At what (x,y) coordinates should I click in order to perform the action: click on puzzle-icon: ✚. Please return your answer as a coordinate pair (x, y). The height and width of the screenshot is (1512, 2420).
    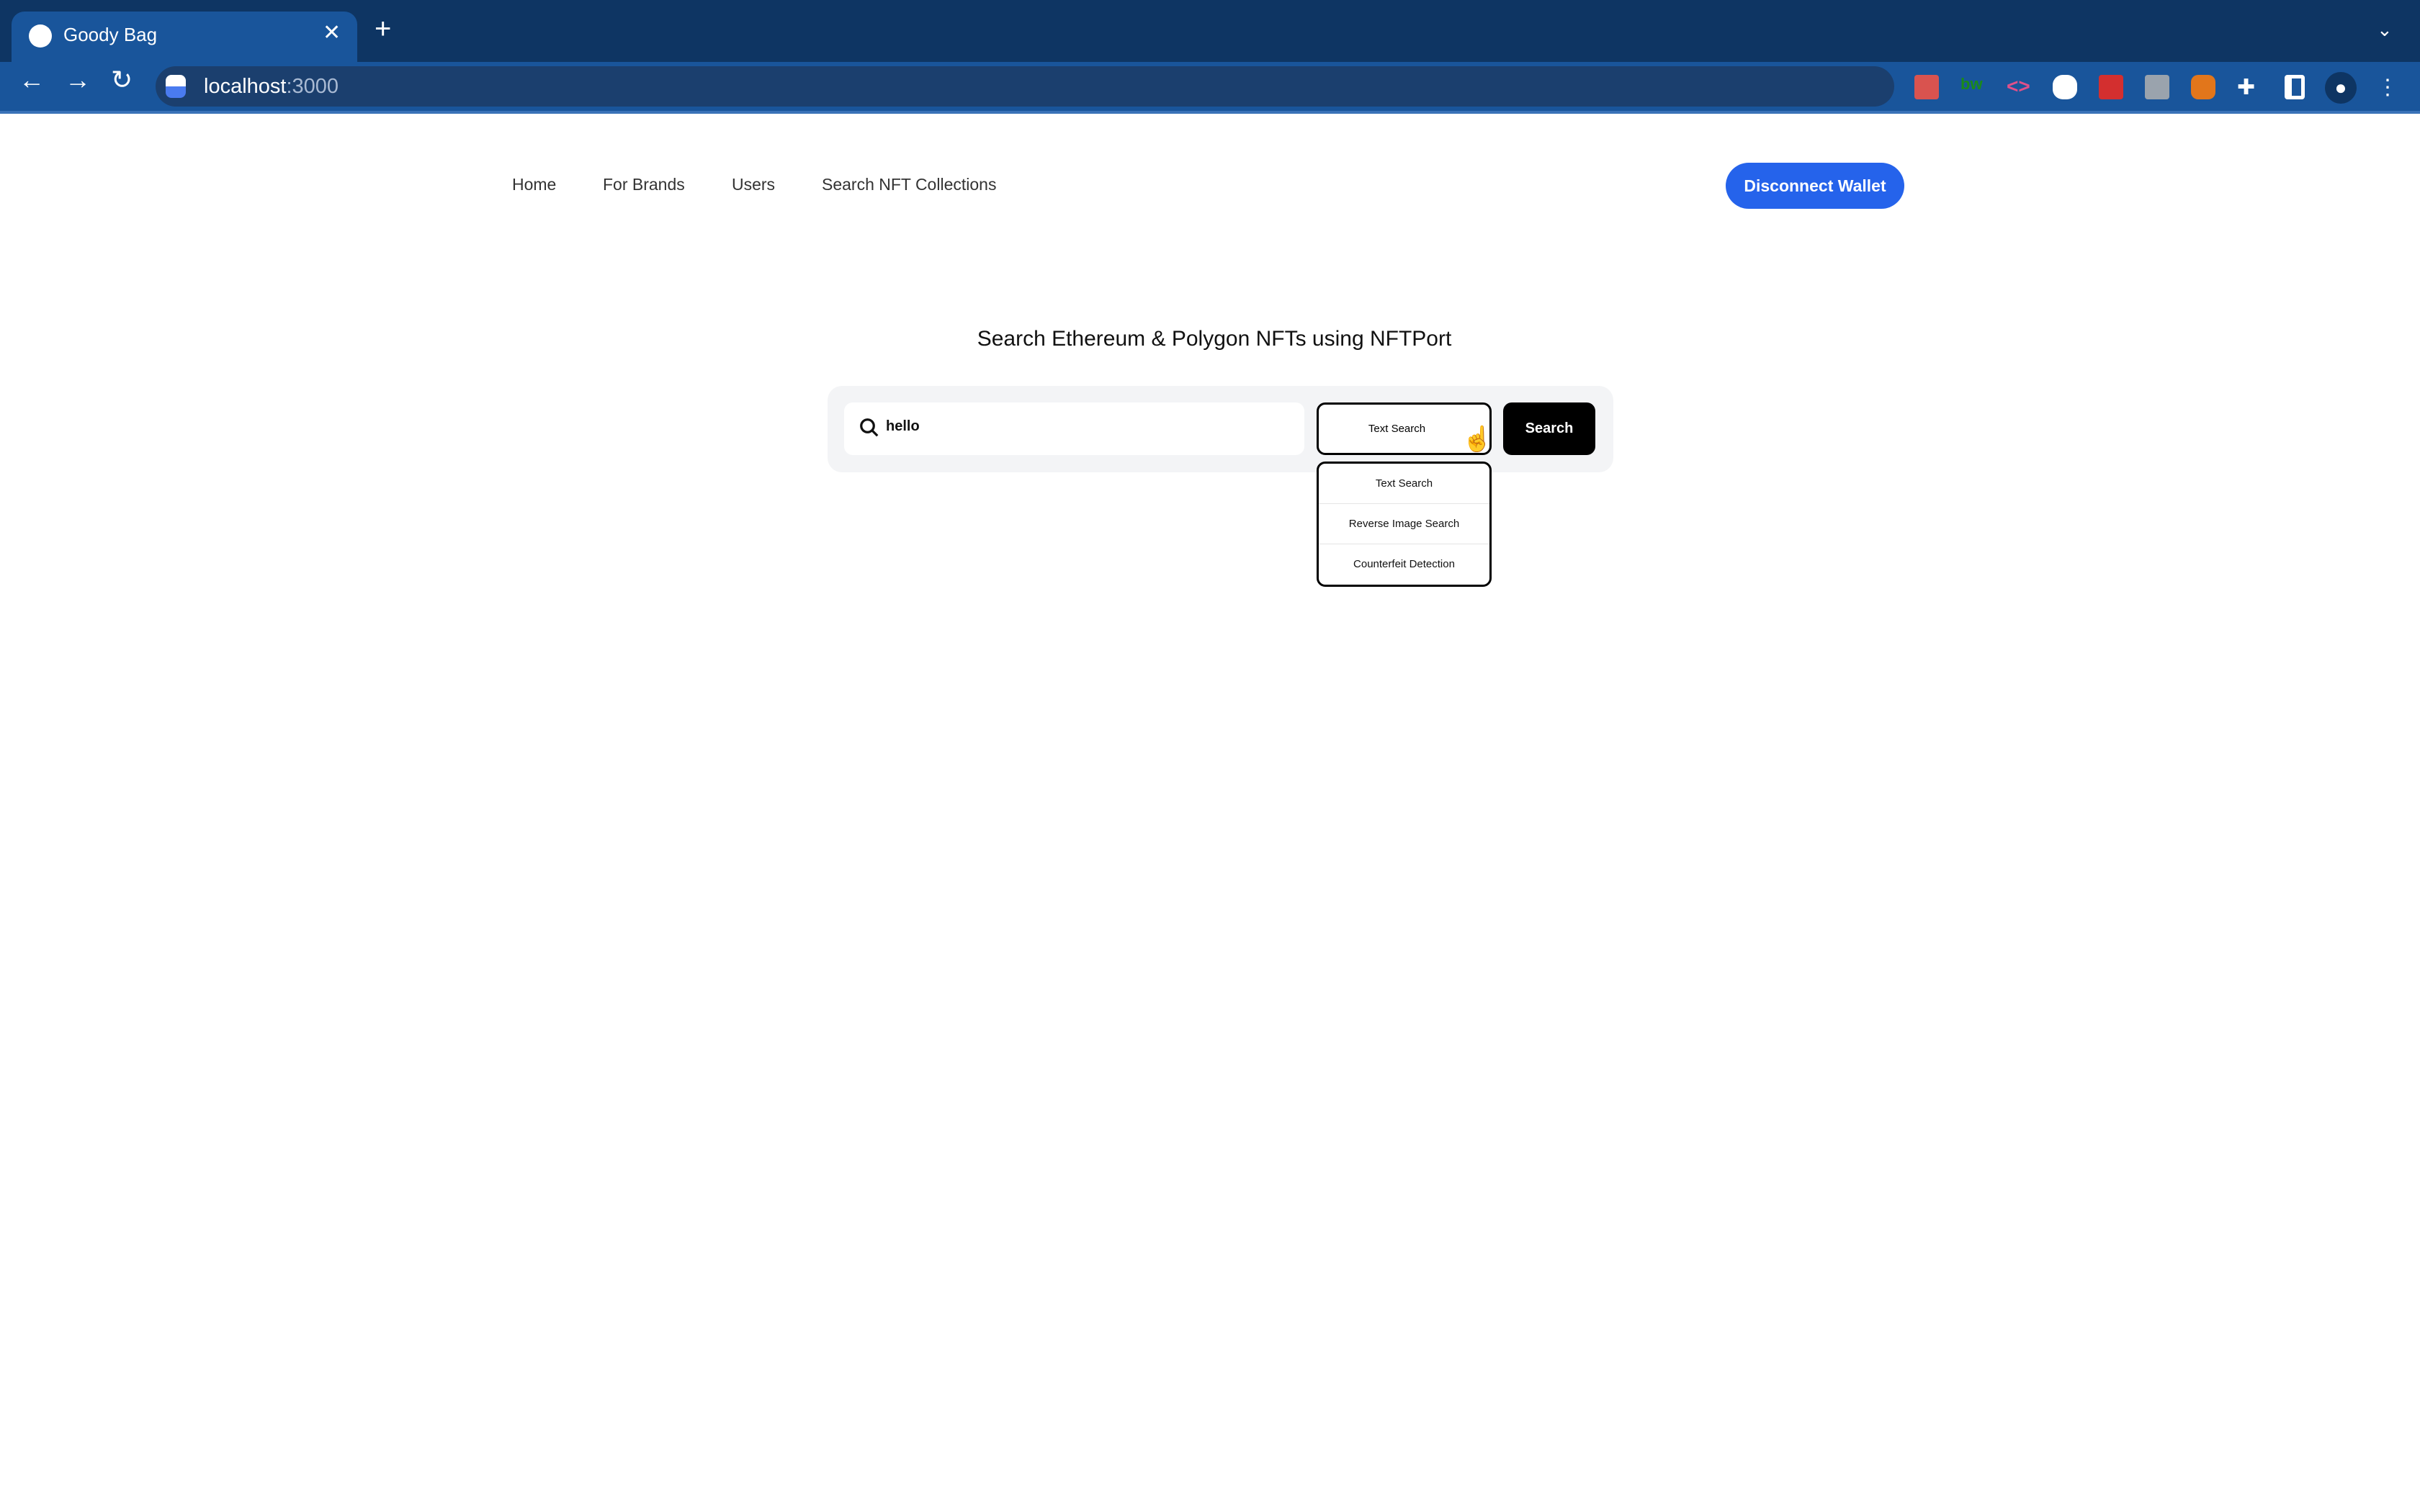
    Looking at the image, I should click on (2249, 87).